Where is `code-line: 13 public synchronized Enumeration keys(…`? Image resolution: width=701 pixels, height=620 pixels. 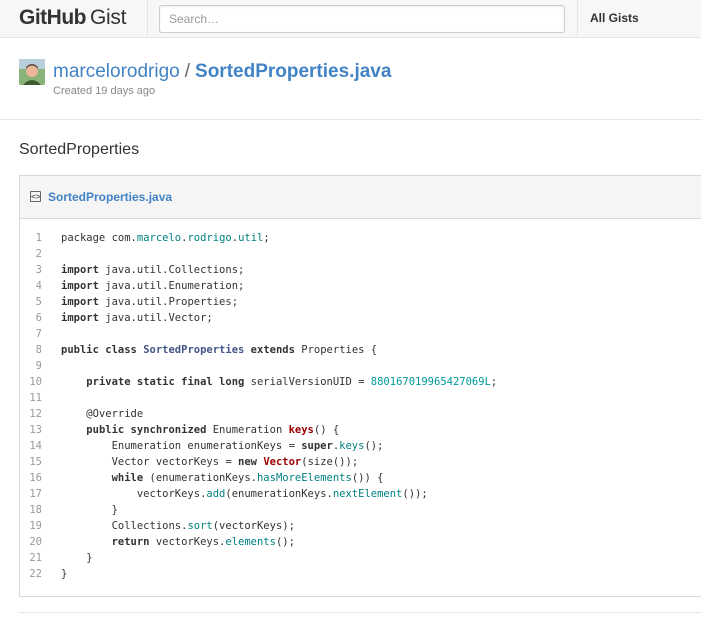
code-line: 13 public synchronized Enumeration keys(… is located at coordinates (360, 430).